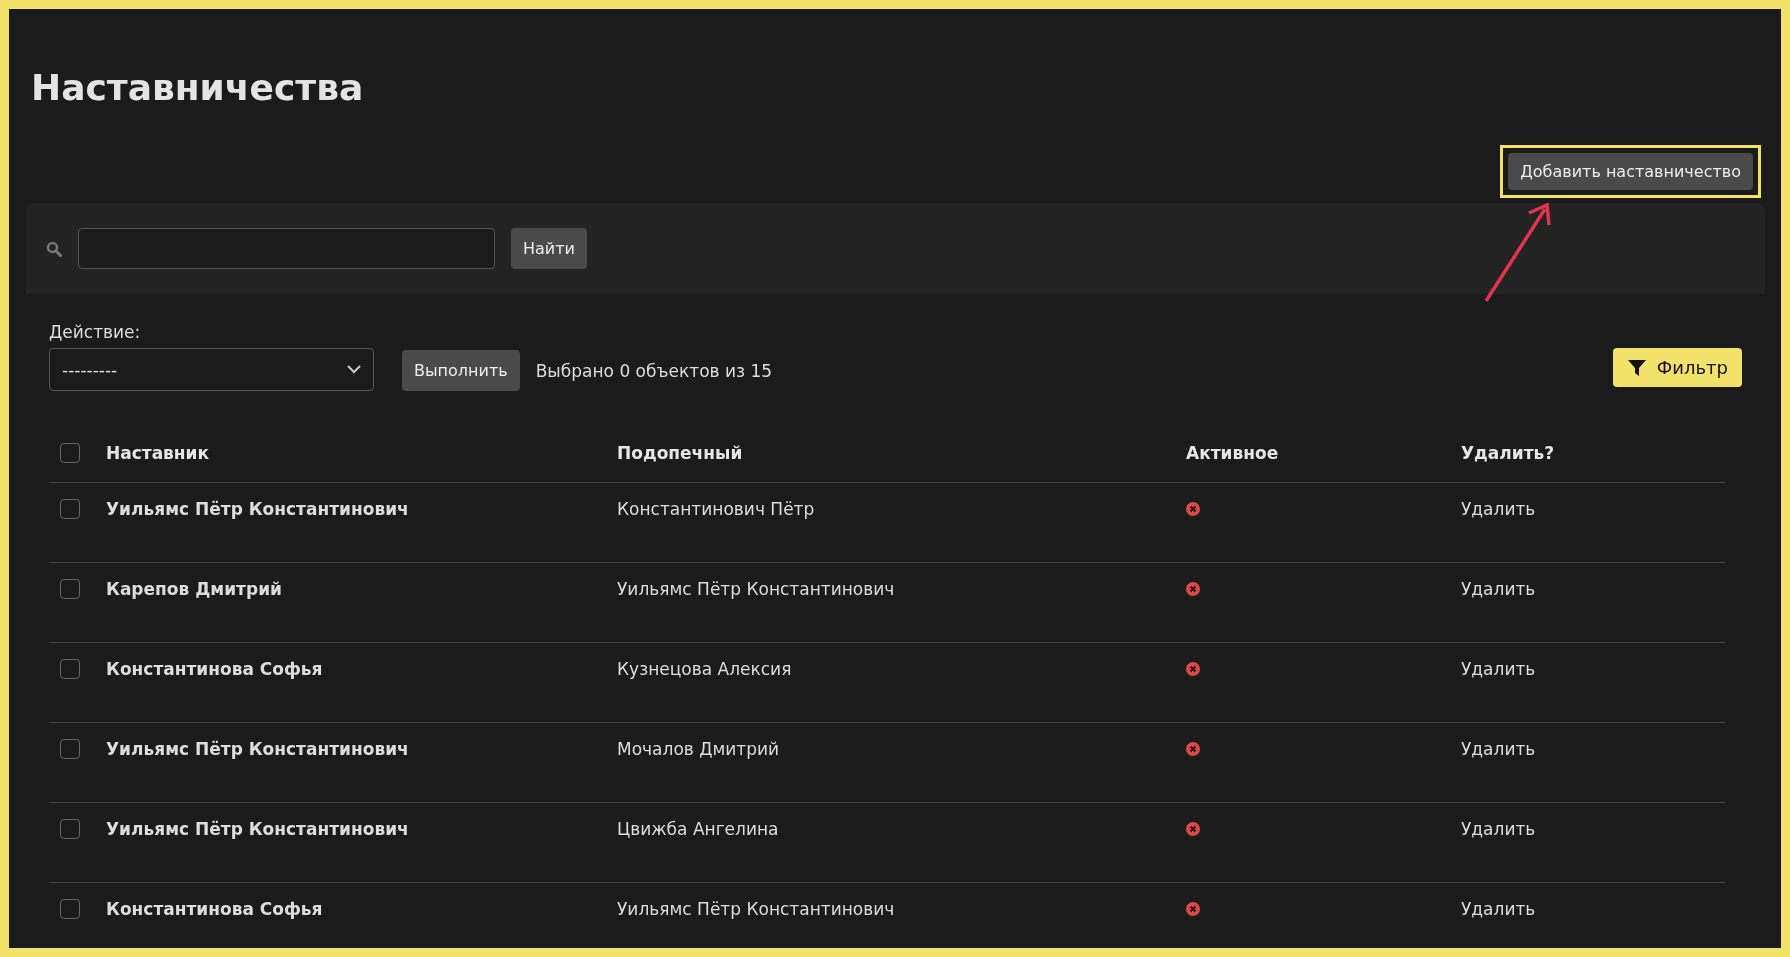 This screenshot has width=1790, height=957. Describe the element at coordinates (95, 332) in the screenshot. I see `action-label: Действие:` at that location.